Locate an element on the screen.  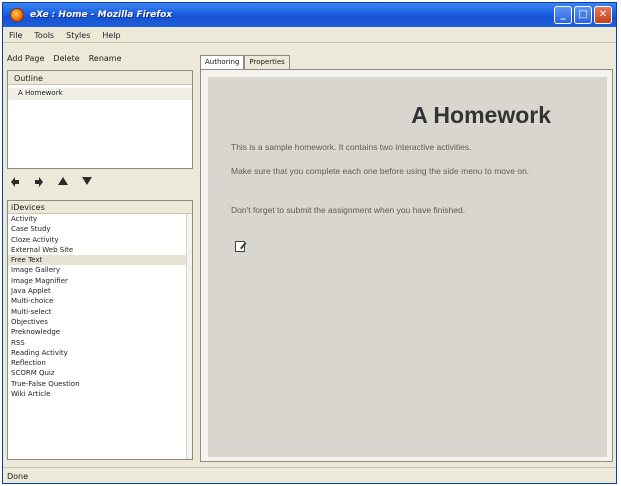
idevice-item: Objectives is located at coordinates (100, 322).